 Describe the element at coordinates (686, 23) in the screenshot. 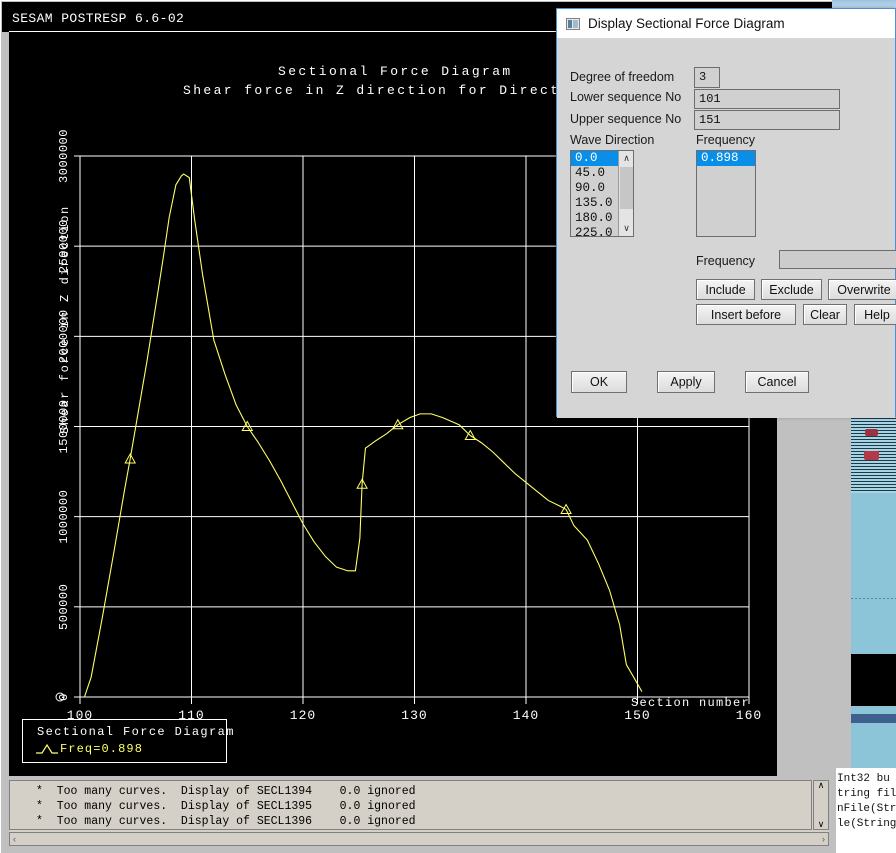

I see `dialog-title: Display Sectional Force Diagram` at that location.